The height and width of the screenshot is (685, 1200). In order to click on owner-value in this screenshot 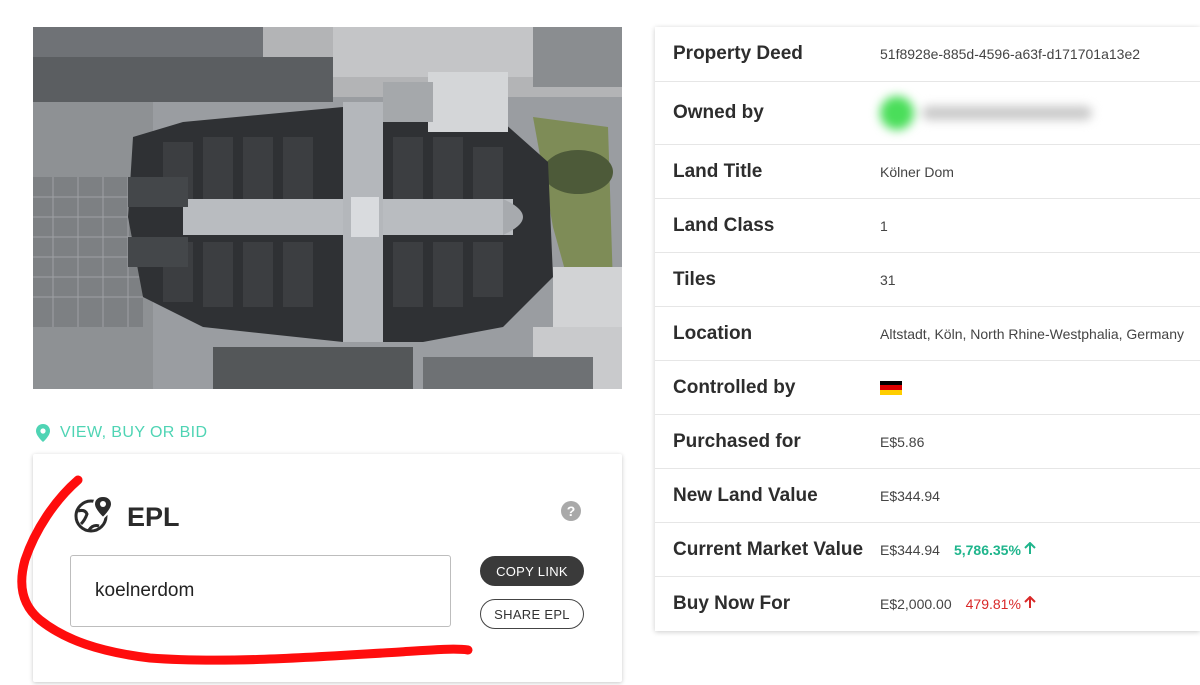, I will do `click(986, 113)`.